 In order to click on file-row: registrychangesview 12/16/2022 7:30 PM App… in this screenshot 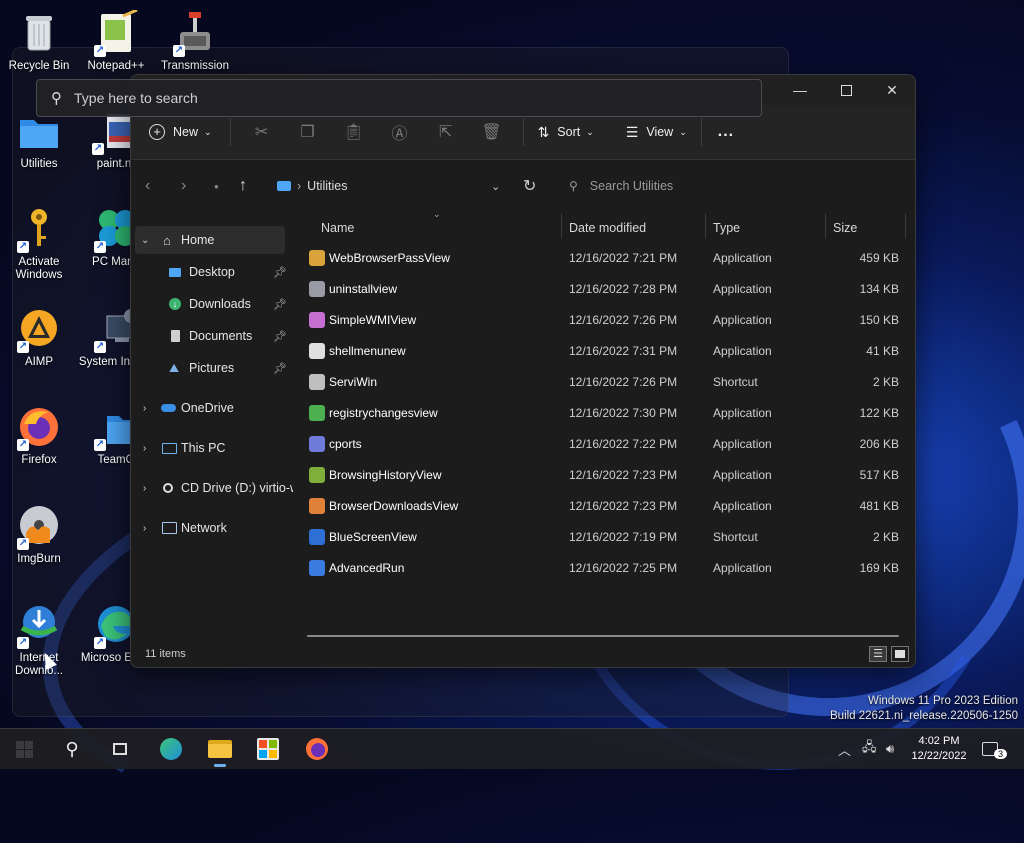, I will do `click(605, 413)`.